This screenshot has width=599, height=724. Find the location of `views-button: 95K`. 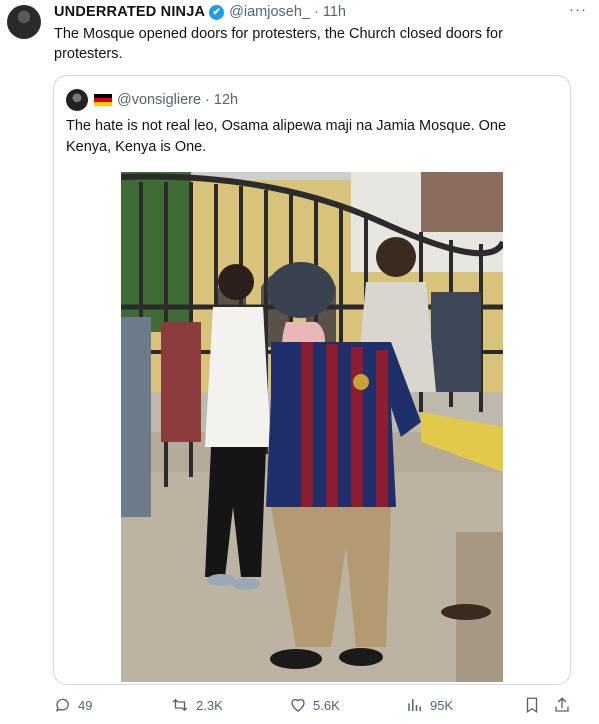

views-button: 95K is located at coordinates (429, 705).